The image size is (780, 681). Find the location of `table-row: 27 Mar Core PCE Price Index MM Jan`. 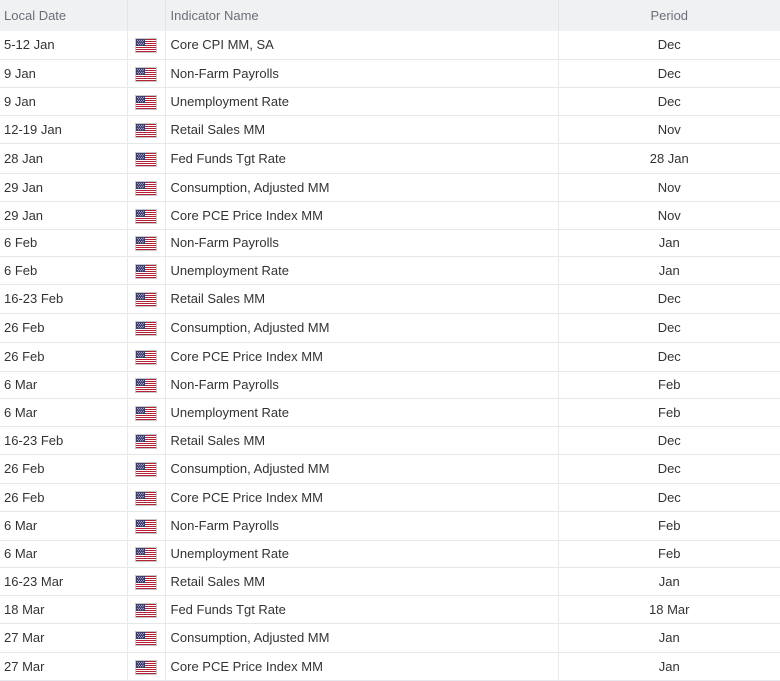

table-row: 27 Mar Core PCE Price Index MM Jan is located at coordinates (390, 666).